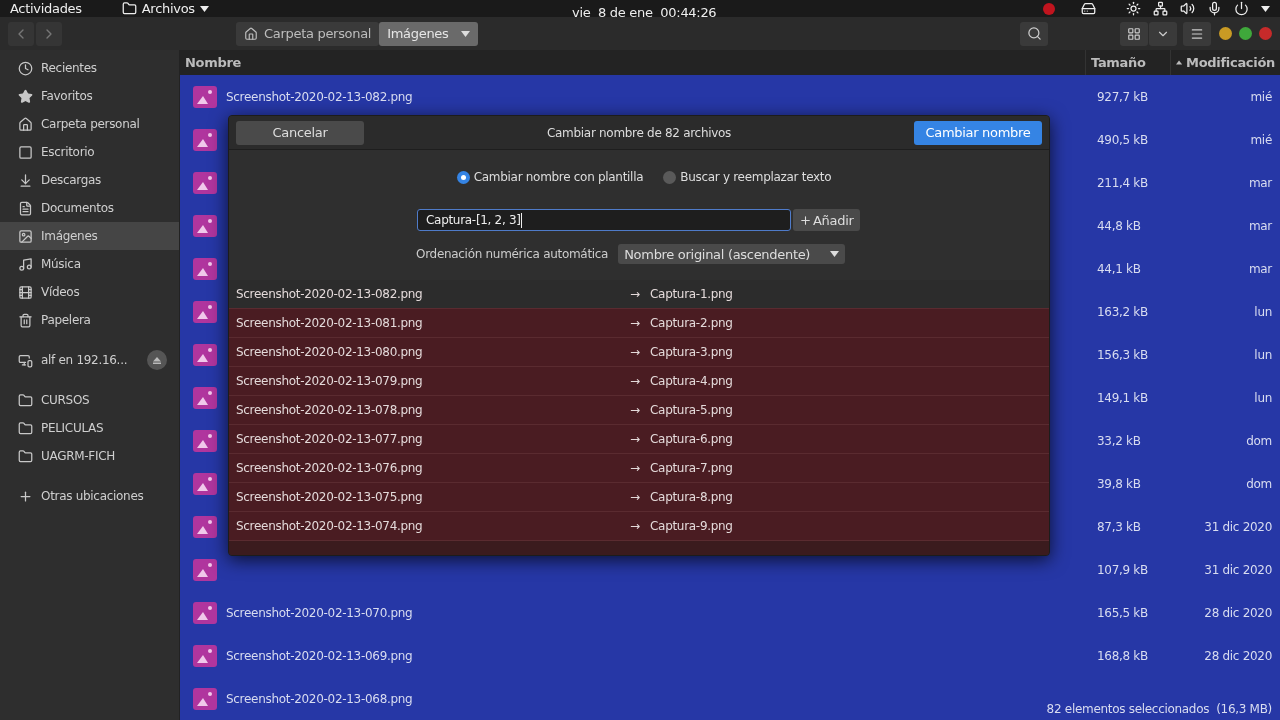 This screenshot has height=720, width=1280. Describe the element at coordinates (329, 468) in the screenshot. I see `original-name: Screenshot-2020-02-13-076.png` at that location.